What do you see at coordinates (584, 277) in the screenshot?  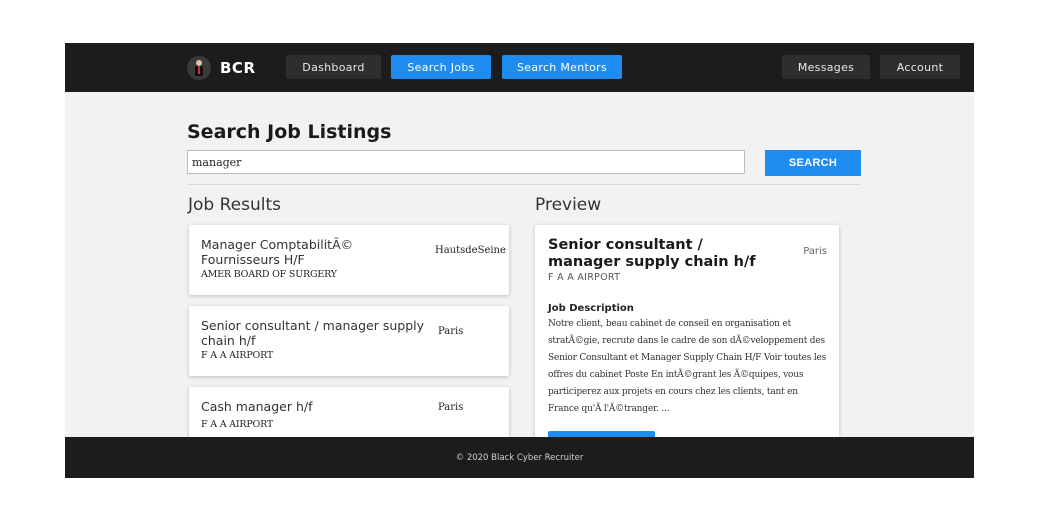 I see `preview-company: F A A AIRPORT` at bounding box center [584, 277].